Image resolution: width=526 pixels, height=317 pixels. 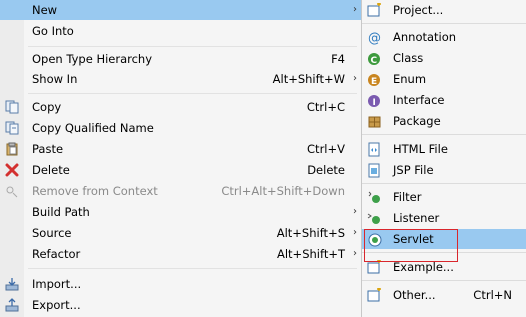 I want to click on submenu-item-interface: I Interface, so click(x=444, y=100).